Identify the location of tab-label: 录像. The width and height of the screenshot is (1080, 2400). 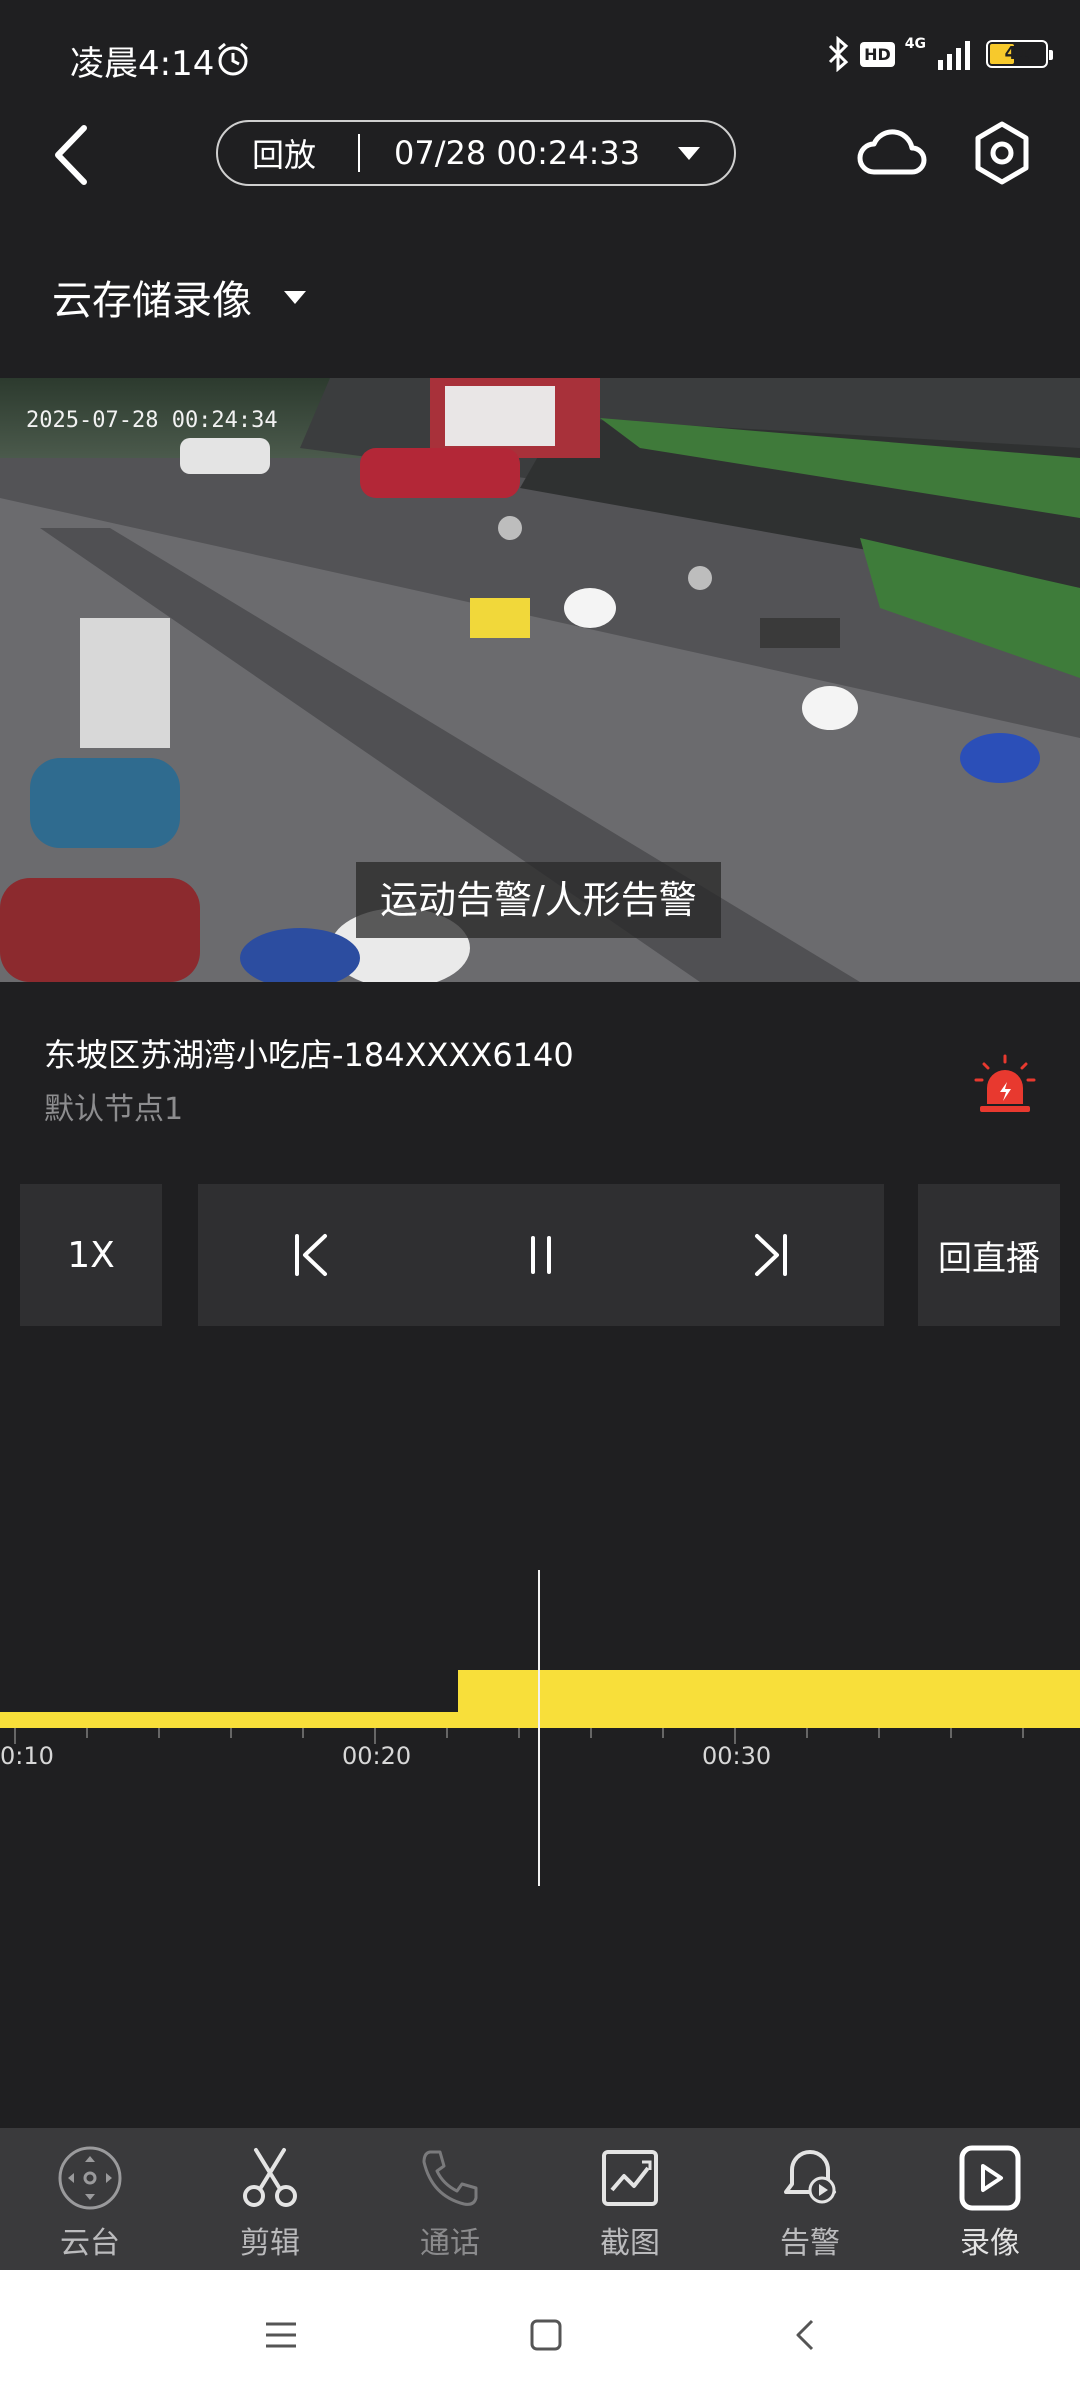
(990, 2243).